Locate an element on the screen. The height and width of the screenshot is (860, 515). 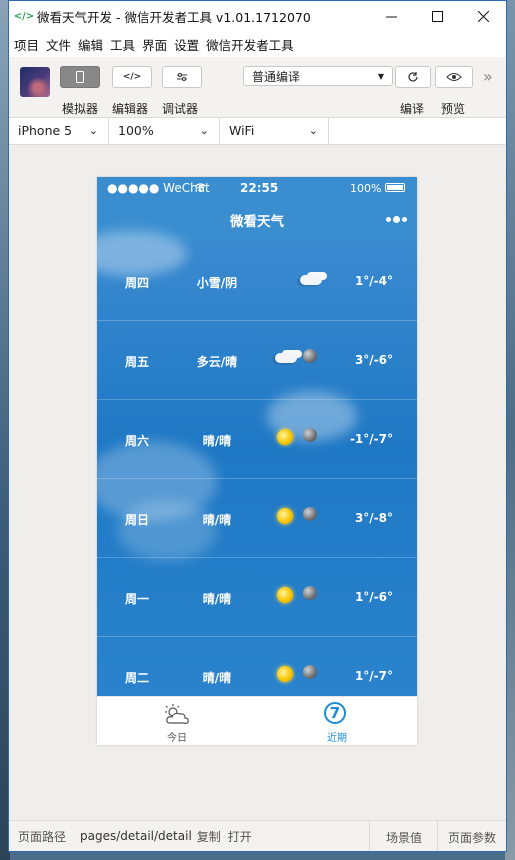
caret-down-icon: ▼ is located at coordinates (380, 76).